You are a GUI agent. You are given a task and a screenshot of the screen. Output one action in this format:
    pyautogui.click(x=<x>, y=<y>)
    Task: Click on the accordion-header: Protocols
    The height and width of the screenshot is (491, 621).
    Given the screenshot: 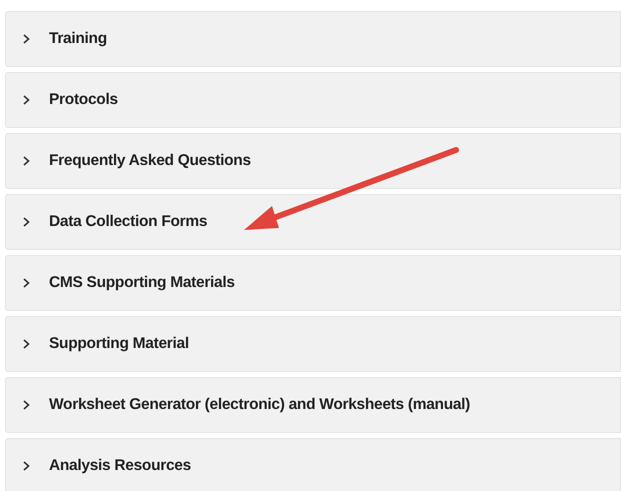 What is the action you would take?
    pyautogui.click(x=313, y=100)
    